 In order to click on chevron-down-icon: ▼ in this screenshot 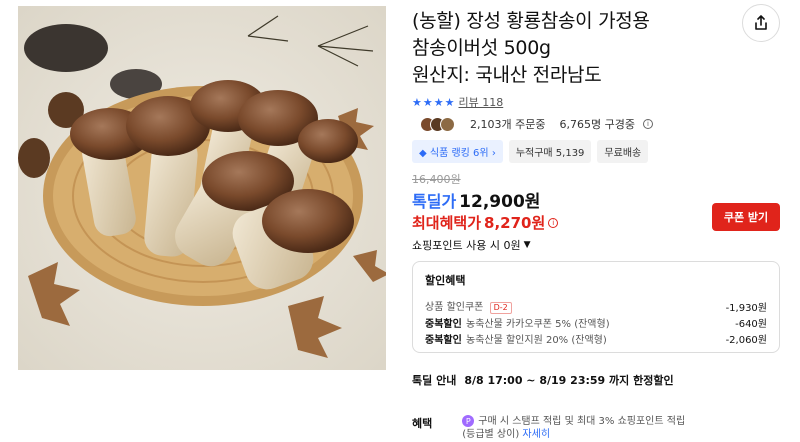, I will do `click(527, 245)`.